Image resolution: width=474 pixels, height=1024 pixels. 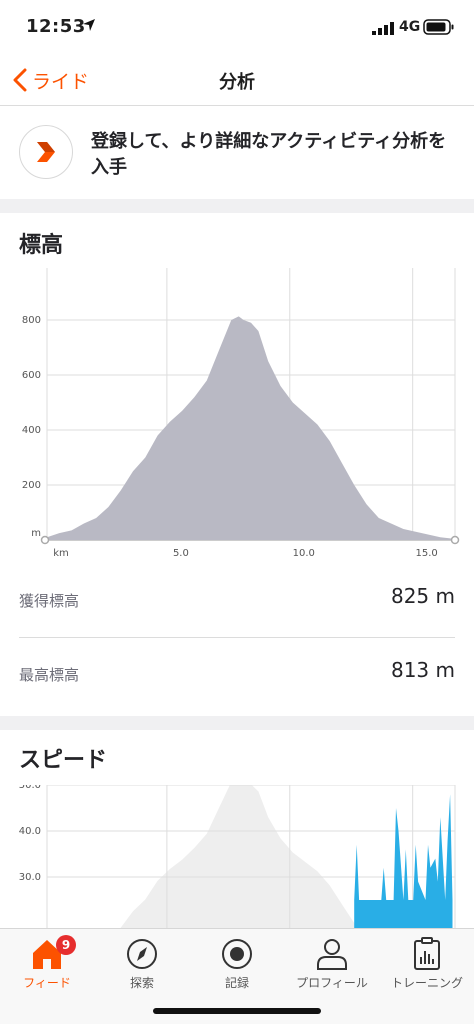 What do you see at coordinates (438, 27) in the screenshot?
I see `battery-icon` at bounding box center [438, 27].